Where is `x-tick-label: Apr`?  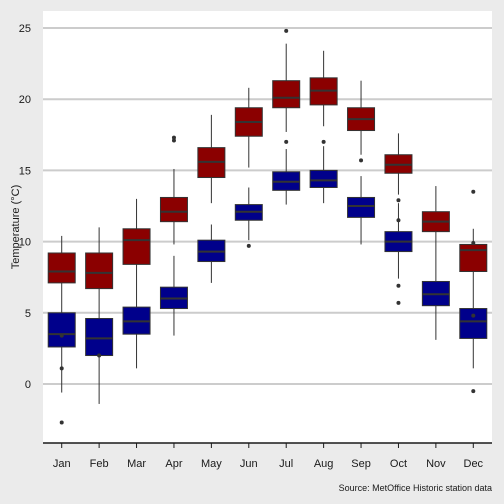 x-tick-label: Apr is located at coordinates (173, 464).